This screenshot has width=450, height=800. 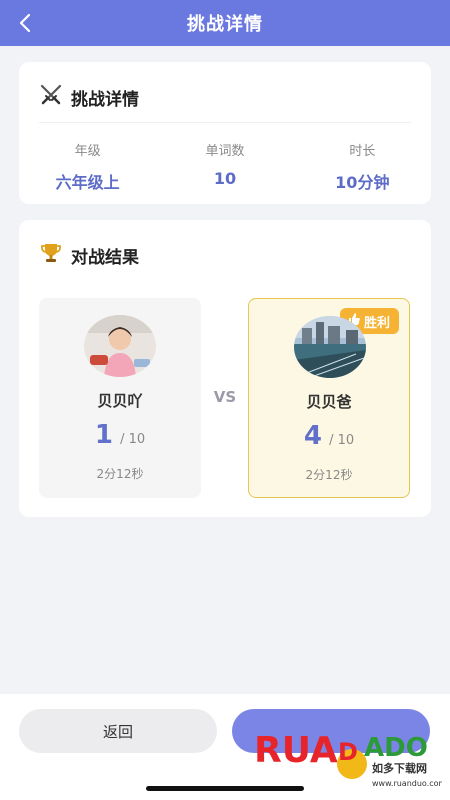 What do you see at coordinates (87, 151) in the screenshot?
I see `stat-label: 年级` at bounding box center [87, 151].